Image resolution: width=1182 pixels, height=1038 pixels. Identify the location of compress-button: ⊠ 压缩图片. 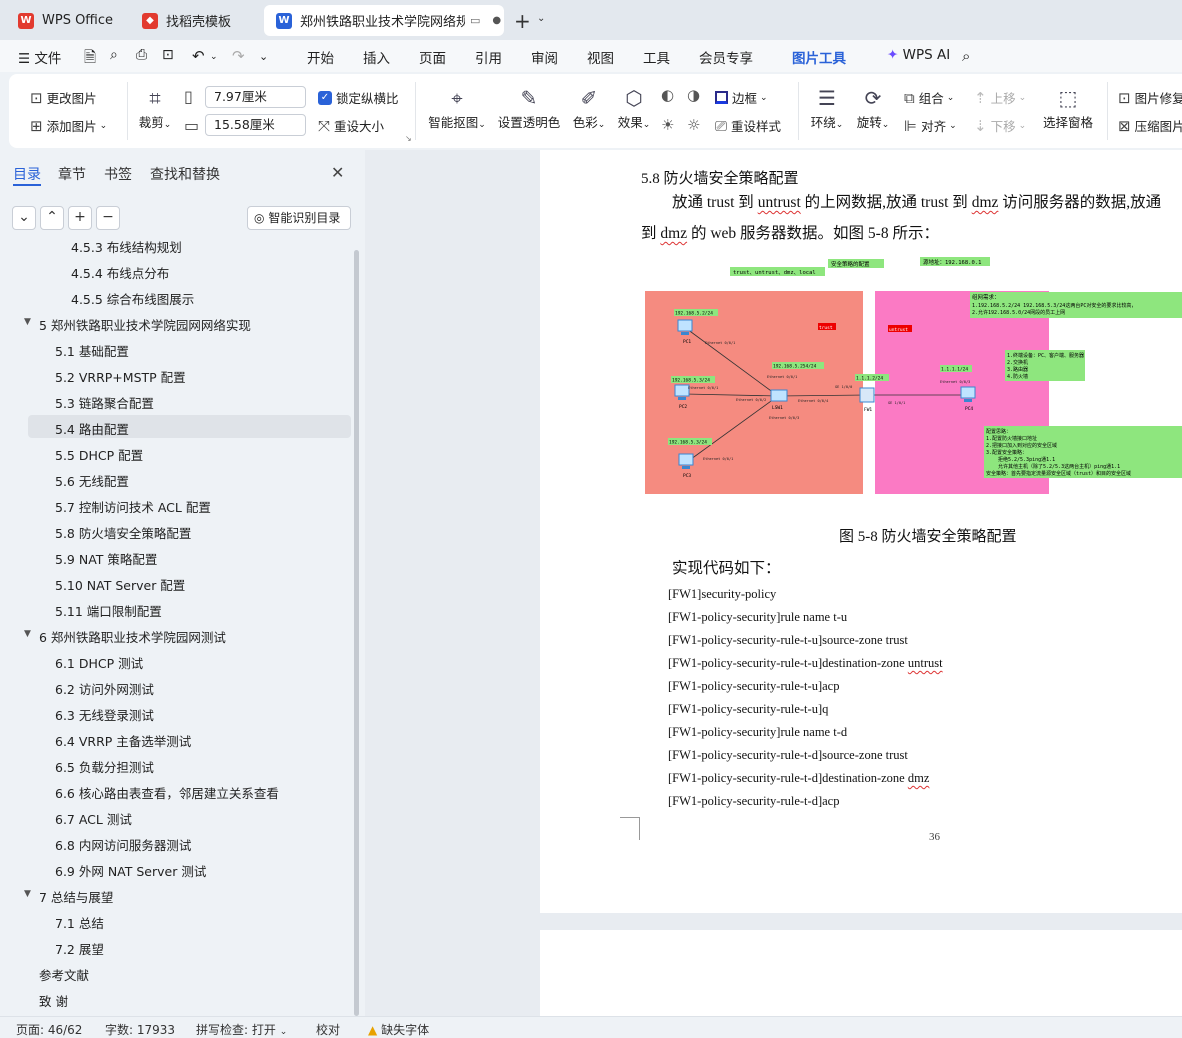
(1150, 125).